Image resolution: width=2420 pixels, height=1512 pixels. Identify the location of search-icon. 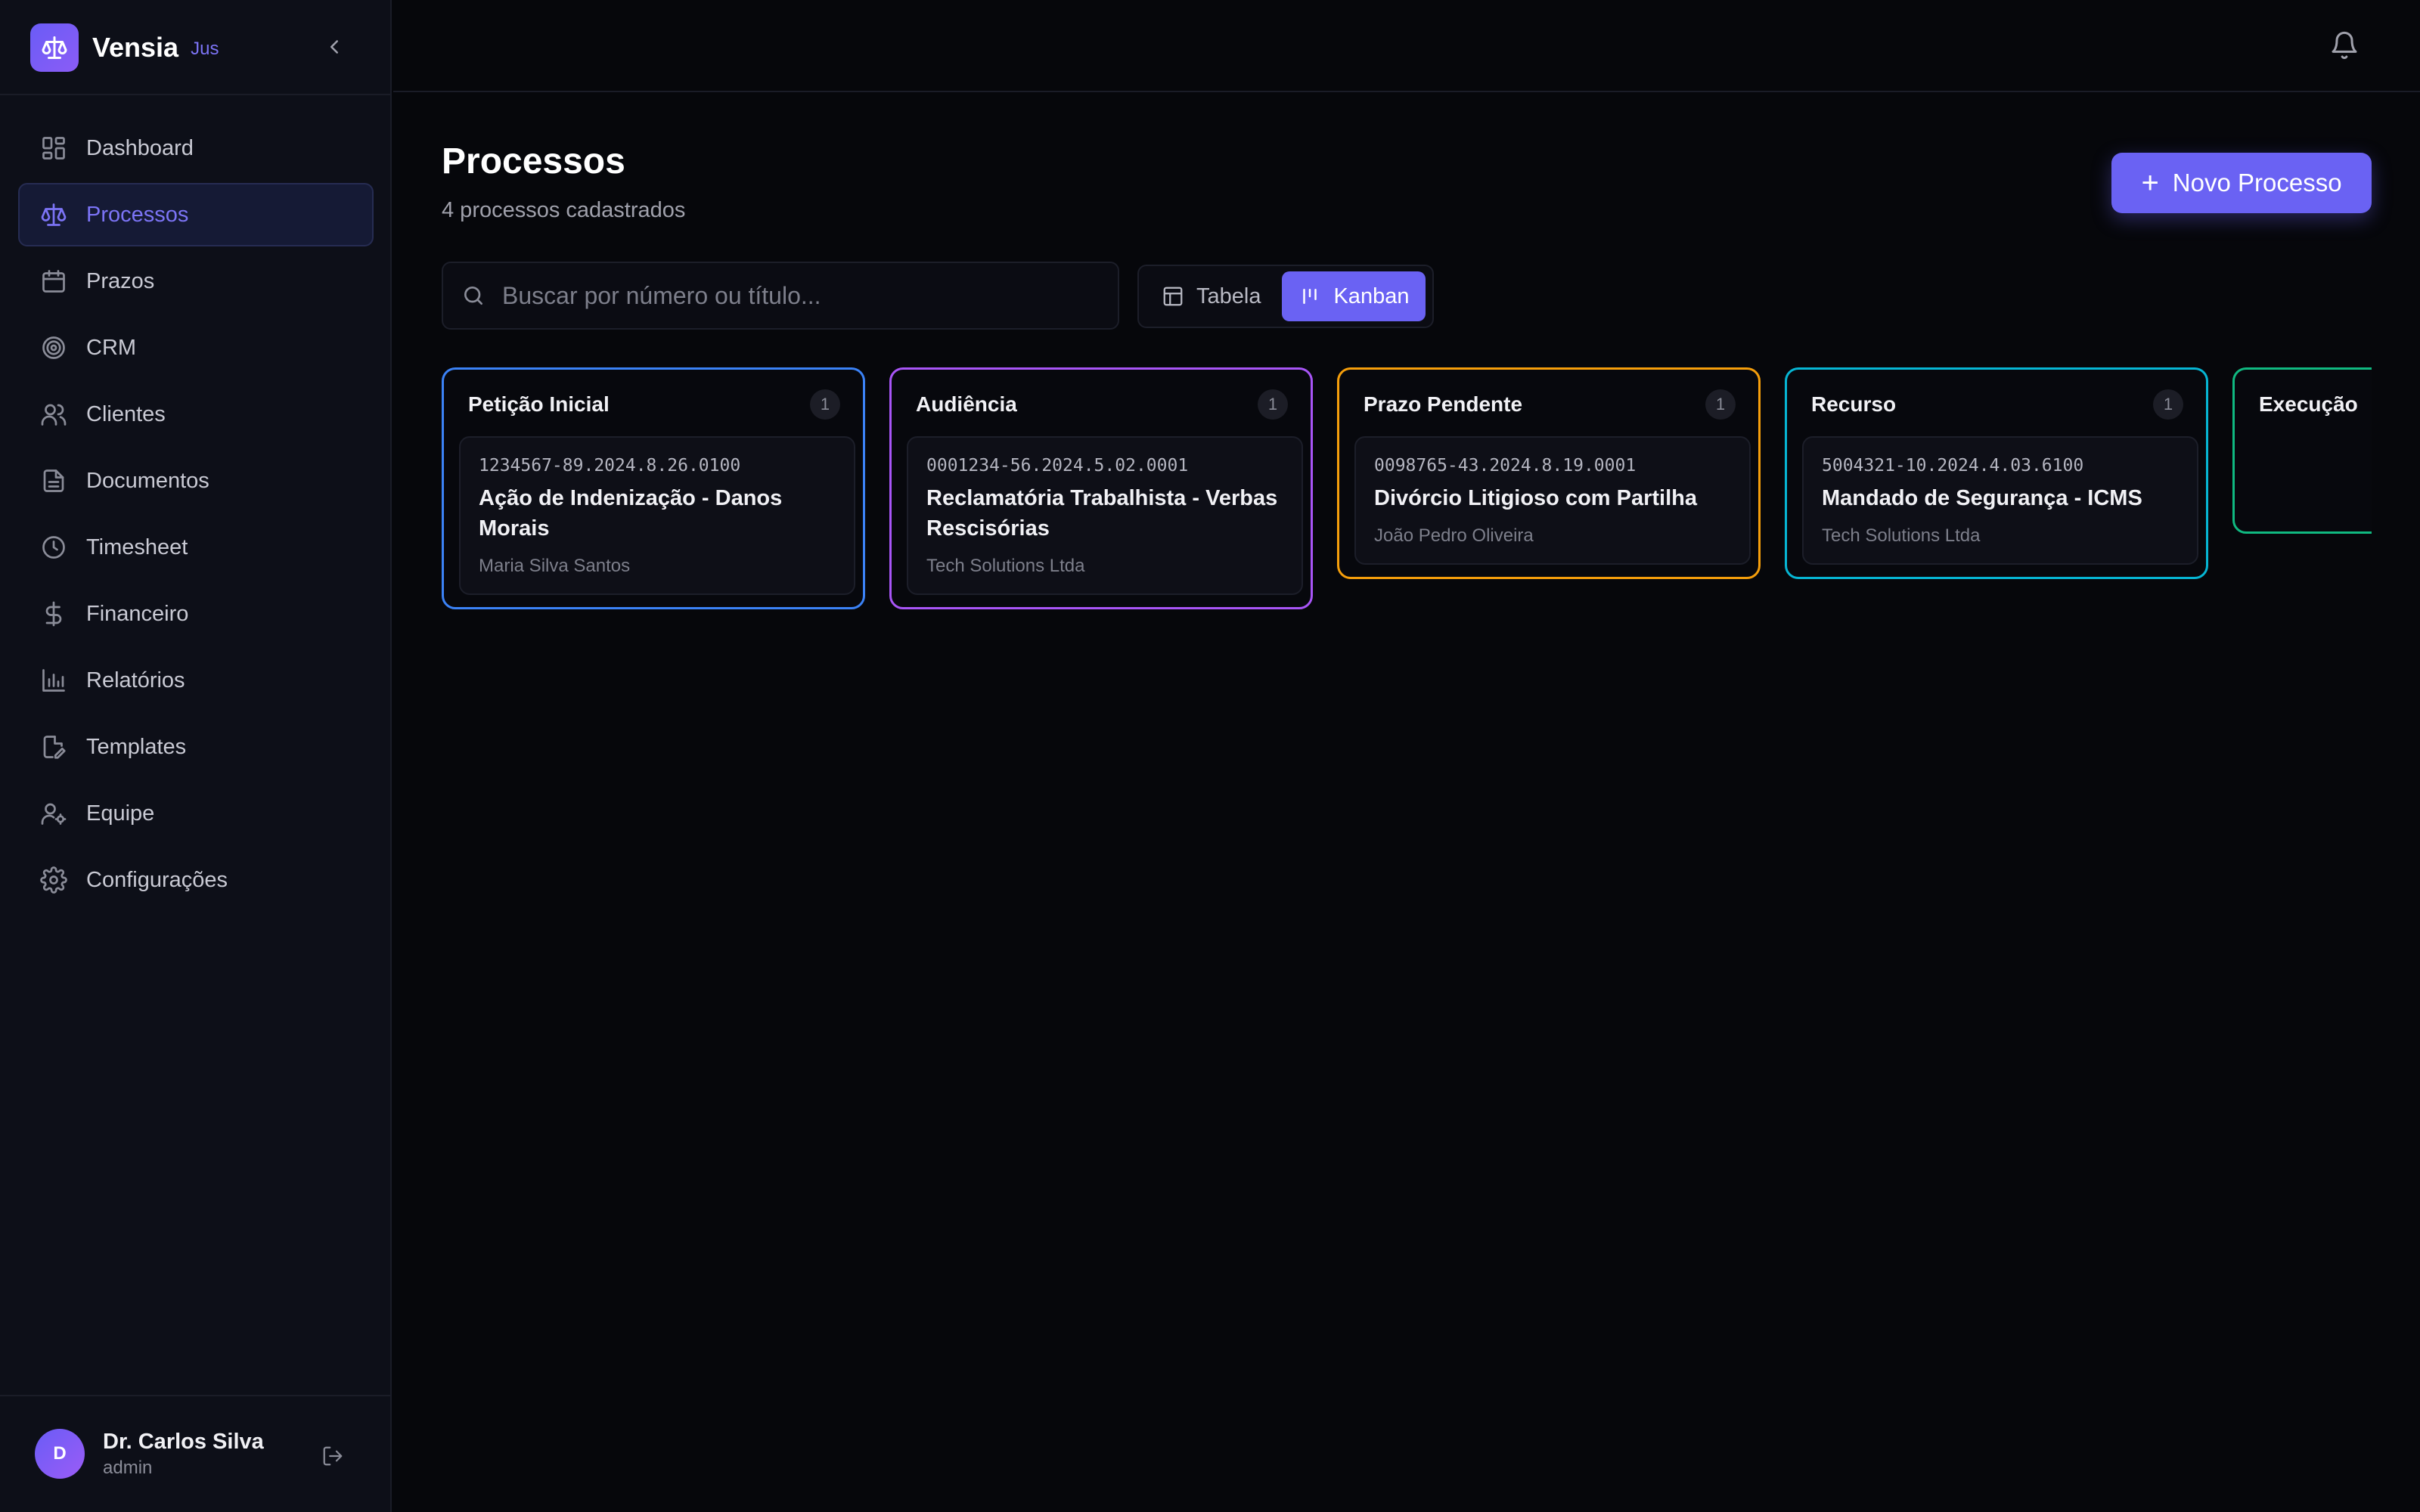
(473, 296).